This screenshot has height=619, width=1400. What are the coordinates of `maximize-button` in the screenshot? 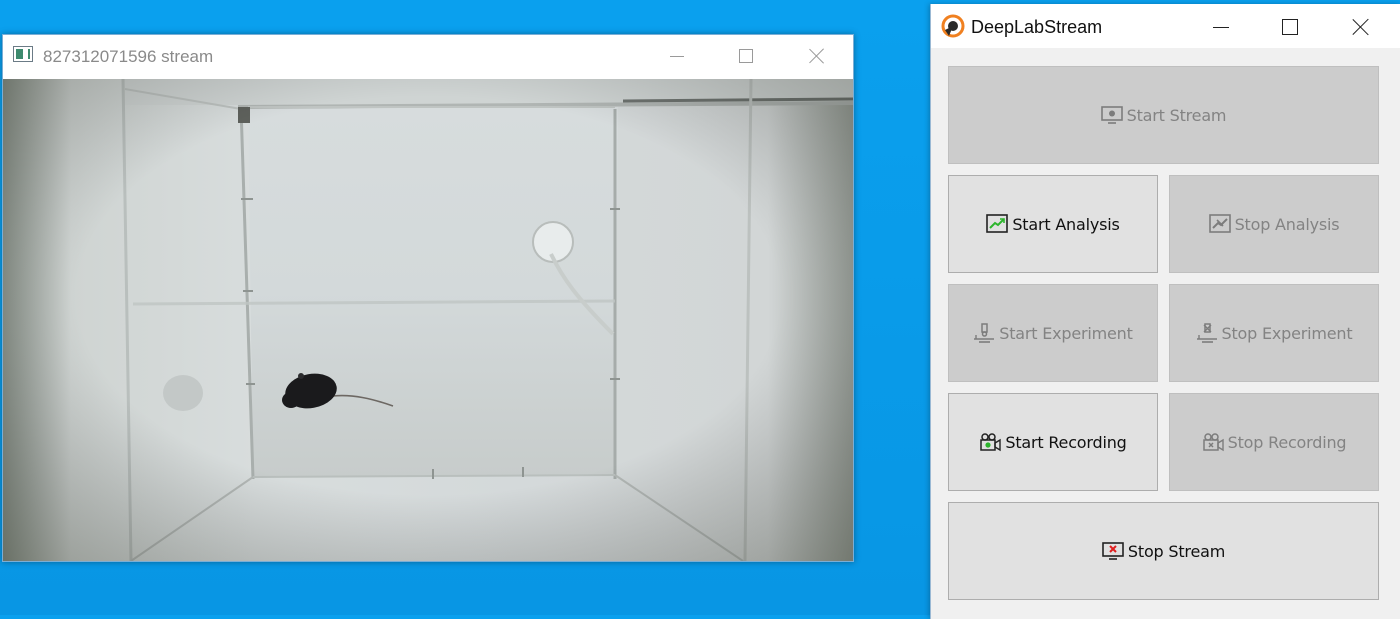 It's located at (746, 56).